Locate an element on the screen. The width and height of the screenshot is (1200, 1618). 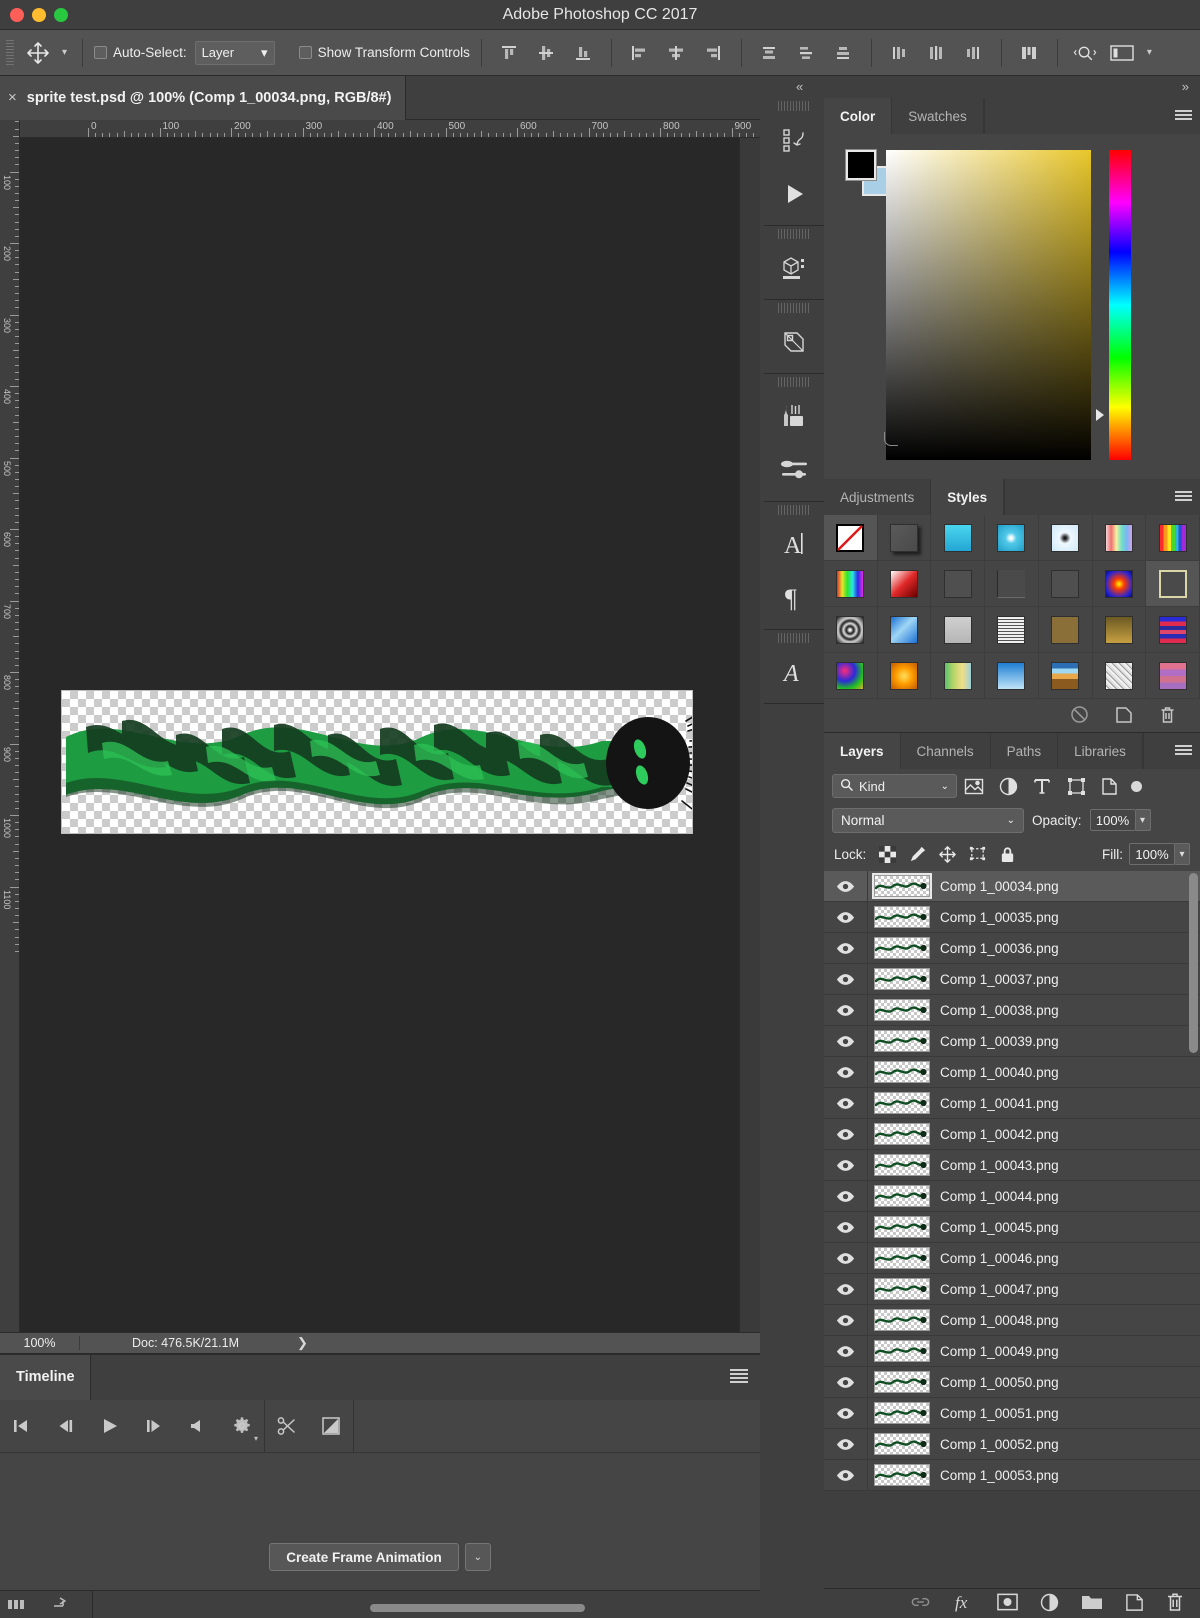
style-swatch-spectrum-gradient is located at coordinates (851, 584).